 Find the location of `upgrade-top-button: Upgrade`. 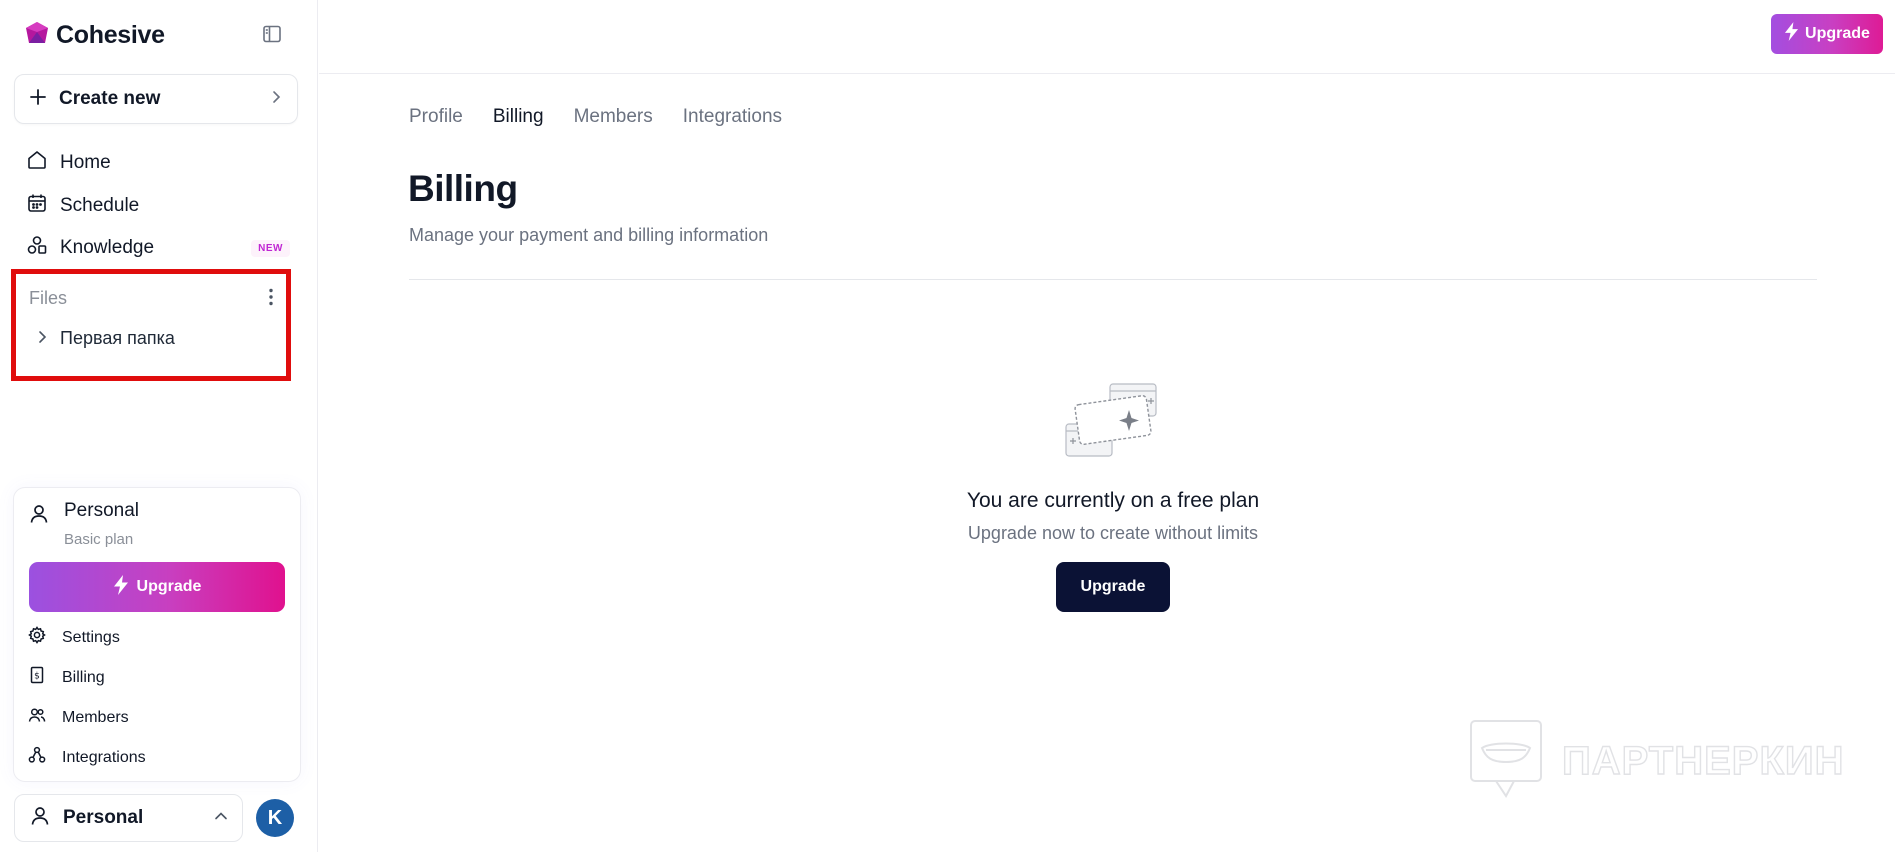

upgrade-top-button: Upgrade is located at coordinates (1827, 34).